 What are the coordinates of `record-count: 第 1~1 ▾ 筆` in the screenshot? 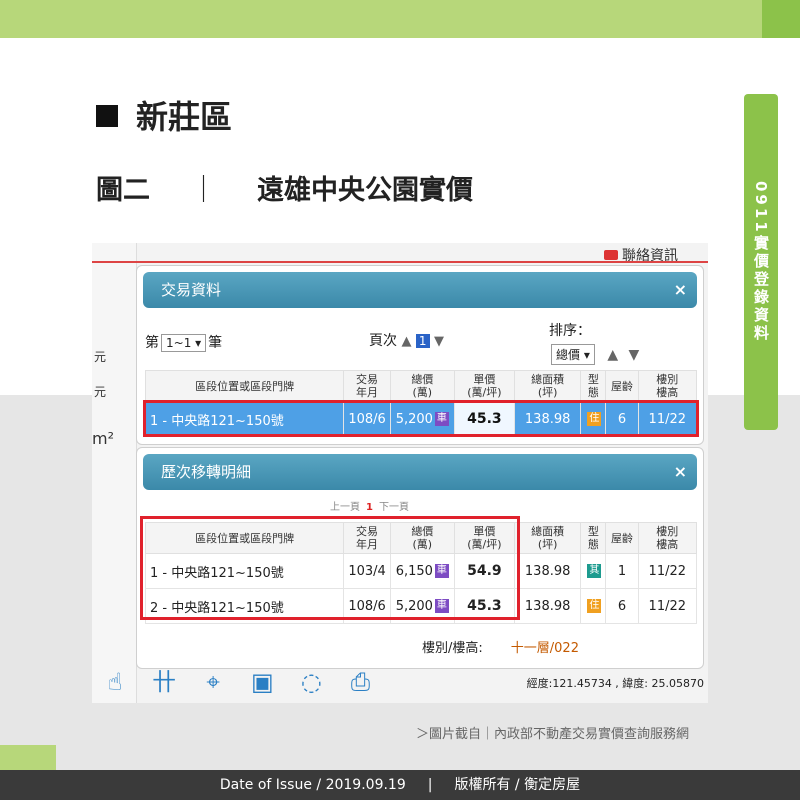 It's located at (184, 343).